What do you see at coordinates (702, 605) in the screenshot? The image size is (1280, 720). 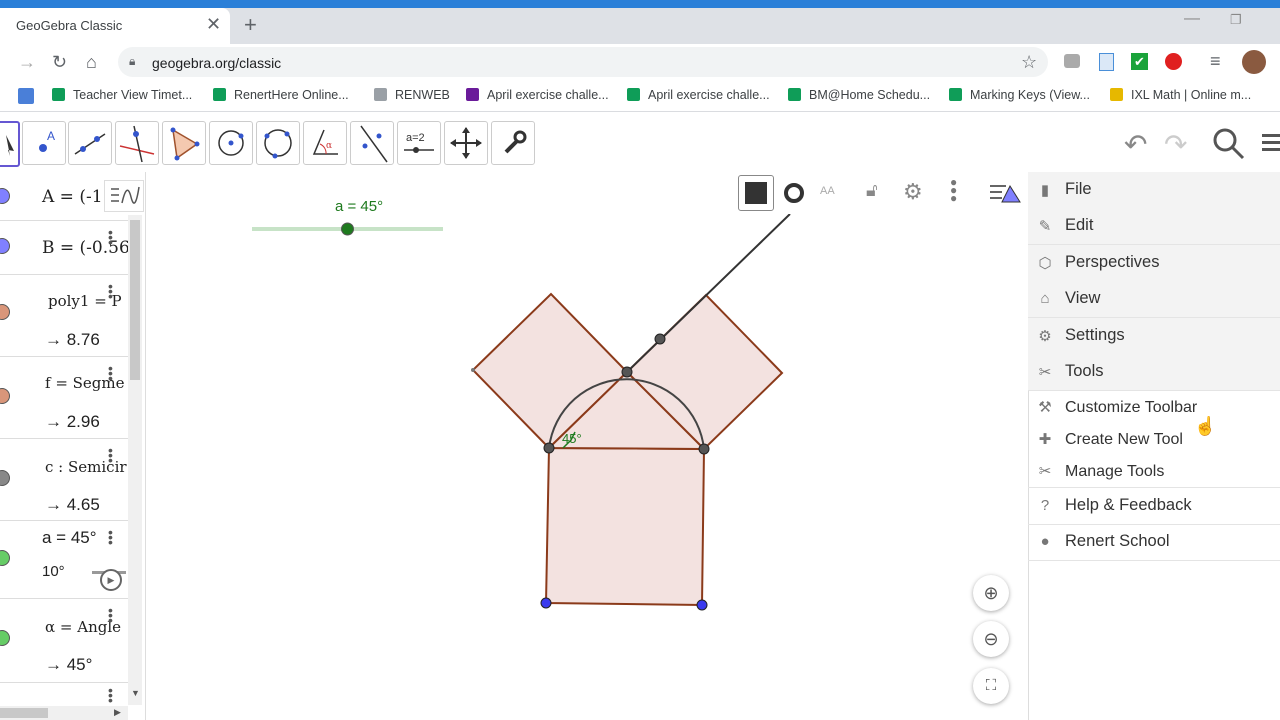 I see `point-b` at bounding box center [702, 605].